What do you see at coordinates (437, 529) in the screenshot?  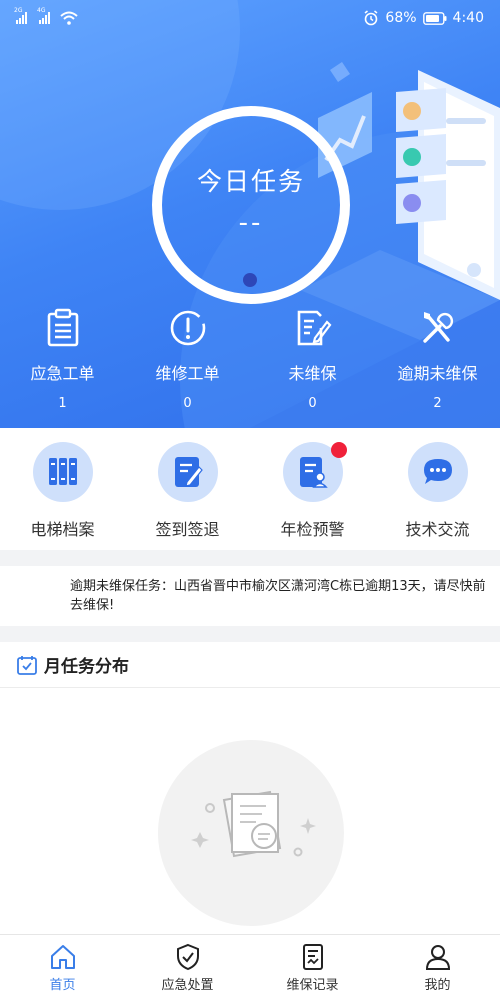 I see `menu-label: 技术交流` at bounding box center [437, 529].